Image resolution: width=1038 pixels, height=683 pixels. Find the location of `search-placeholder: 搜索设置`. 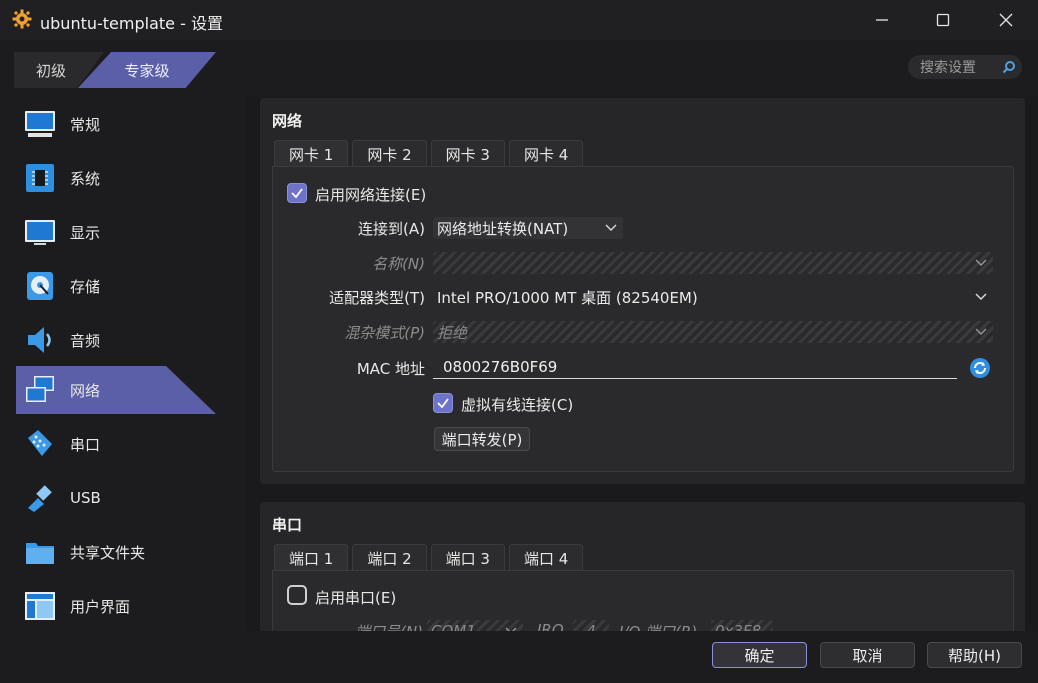

search-placeholder: 搜索设置 is located at coordinates (948, 68).